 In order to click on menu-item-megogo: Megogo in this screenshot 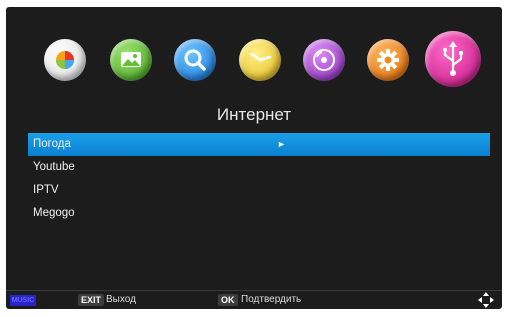, I will do `click(259, 213)`.